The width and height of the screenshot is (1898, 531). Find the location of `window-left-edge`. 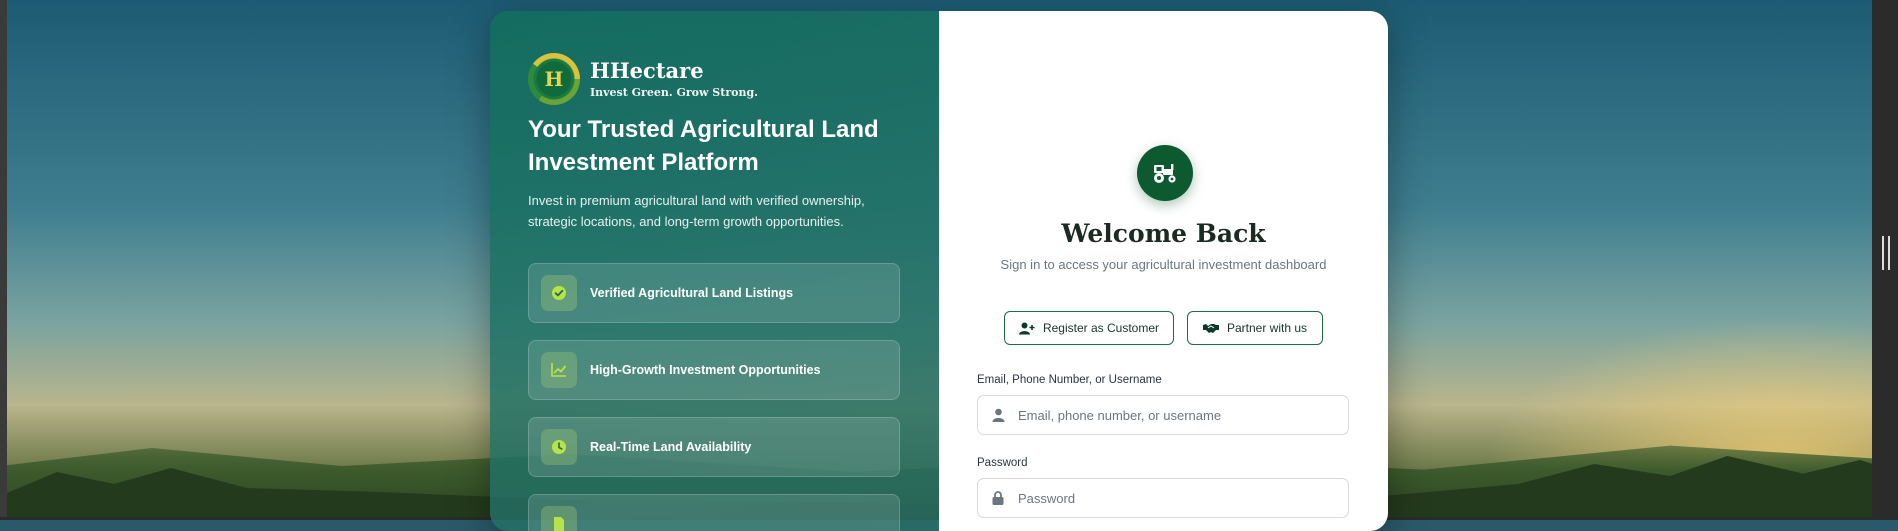

window-left-edge is located at coordinates (3, 260).